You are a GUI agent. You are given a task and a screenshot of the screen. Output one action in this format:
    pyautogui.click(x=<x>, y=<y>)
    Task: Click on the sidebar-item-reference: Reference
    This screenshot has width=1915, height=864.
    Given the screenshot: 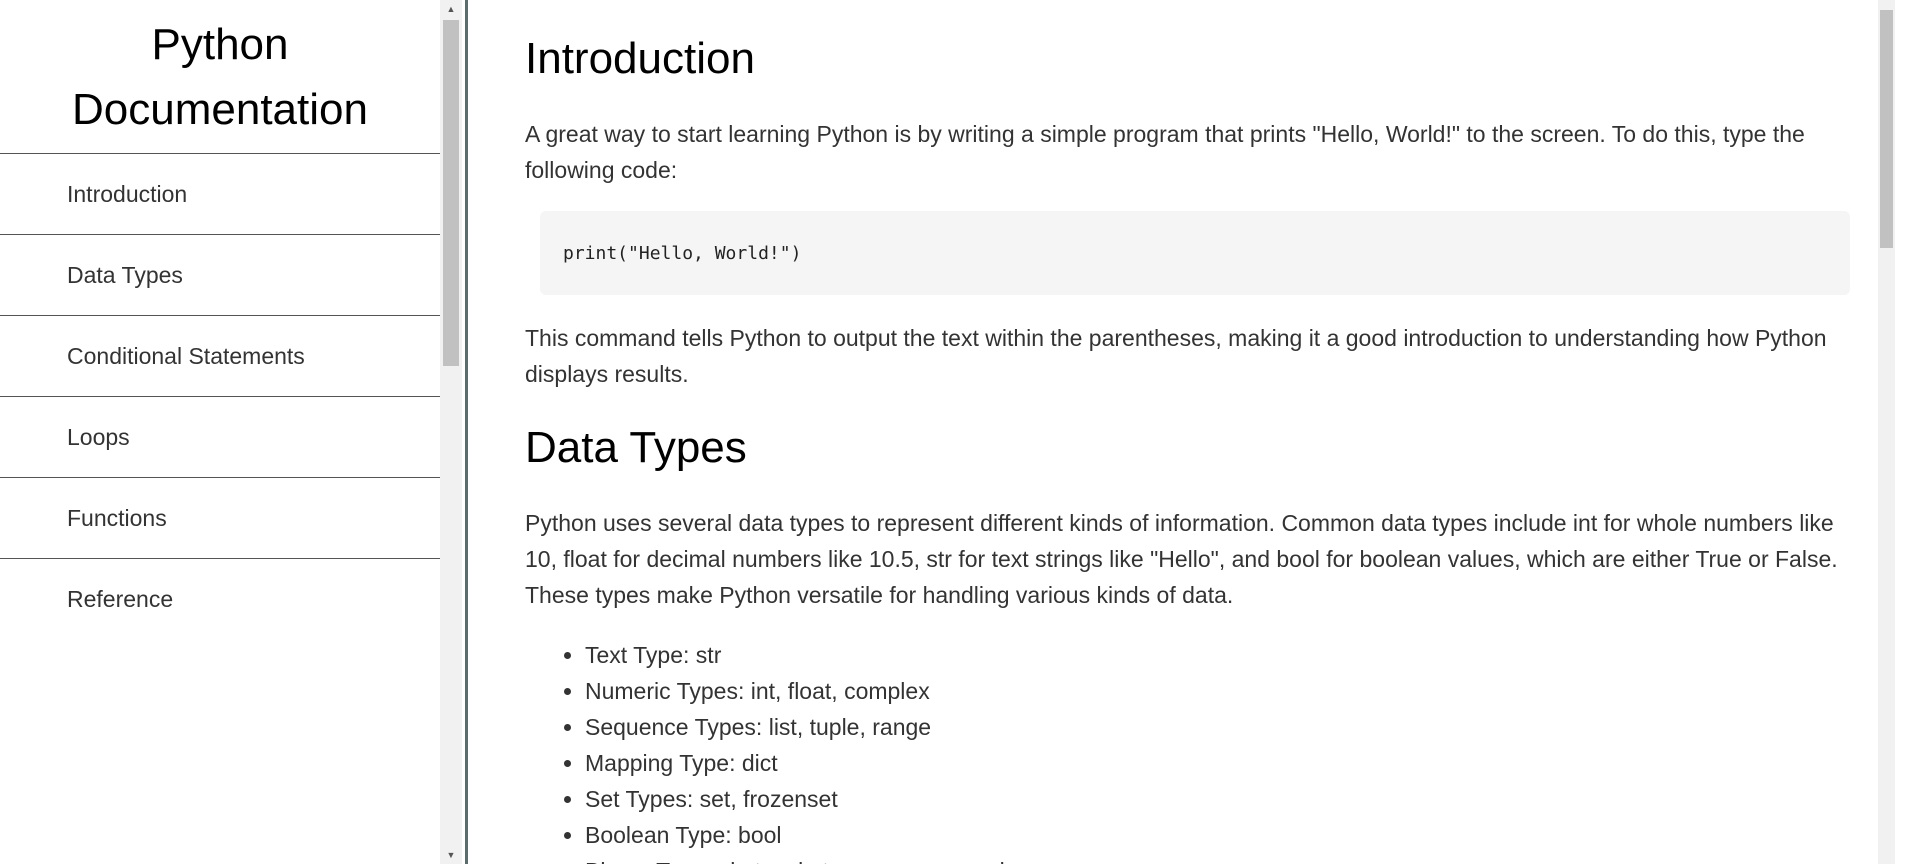 What is the action you would take?
    pyautogui.click(x=220, y=599)
    